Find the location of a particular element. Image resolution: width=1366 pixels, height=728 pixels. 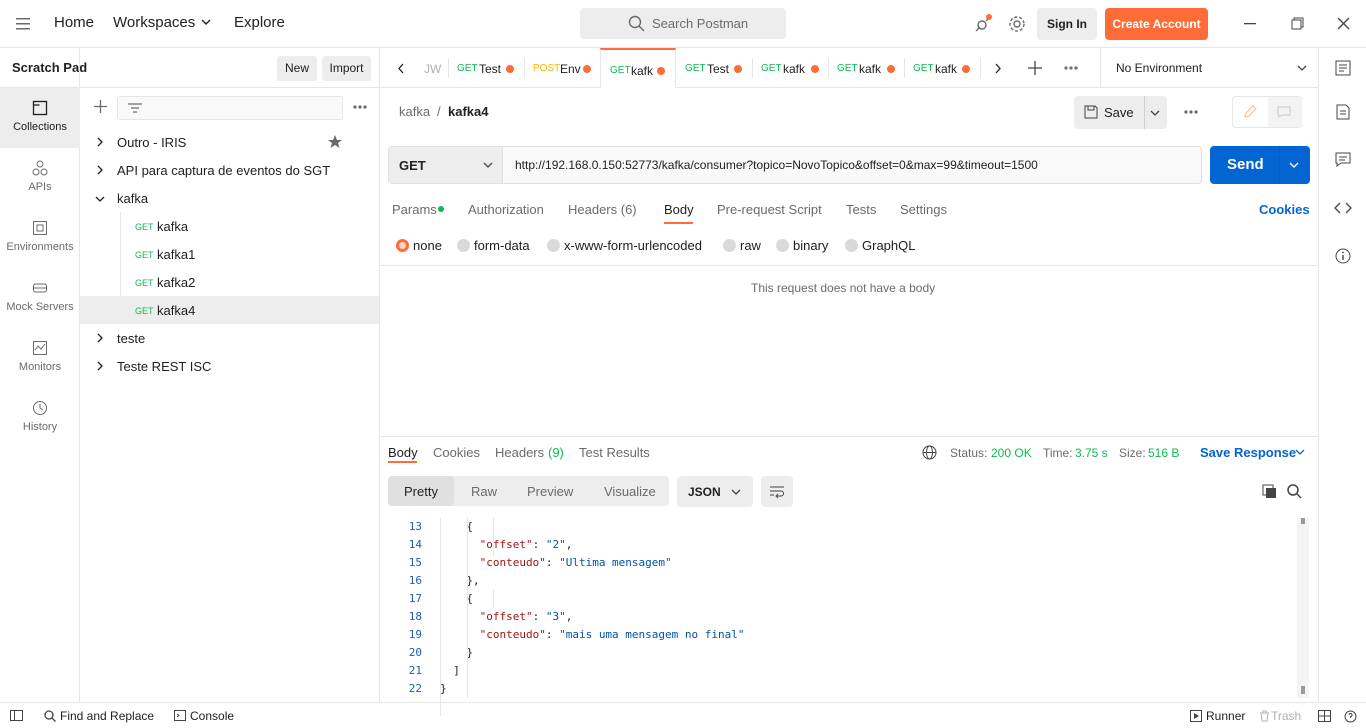

rail-environments: Environments is located at coordinates (40, 238).